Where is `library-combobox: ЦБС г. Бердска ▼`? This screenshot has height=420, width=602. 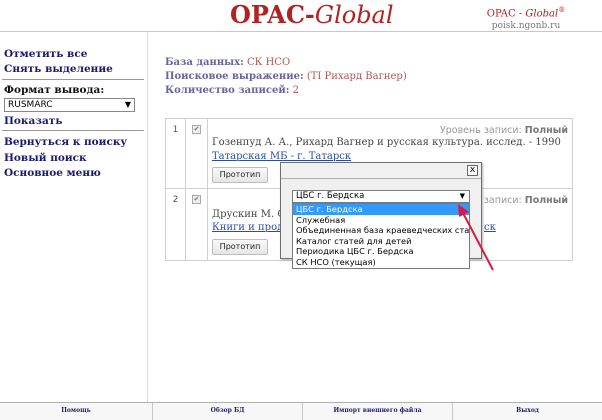 library-combobox: ЦБС г. Бердска ▼ is located at coordinates (381, 196).